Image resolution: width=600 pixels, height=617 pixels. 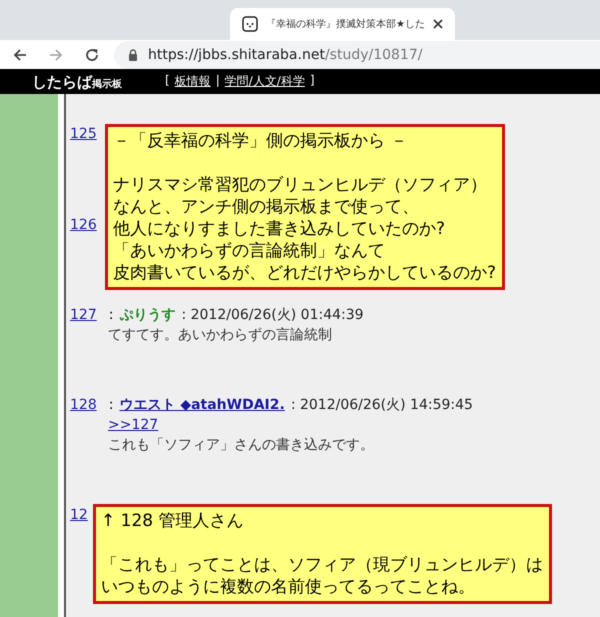 What do you see at coordinates (83, 225) in the screenshot?
I see `post-number-link: 126` at bounding box center [83, 225].